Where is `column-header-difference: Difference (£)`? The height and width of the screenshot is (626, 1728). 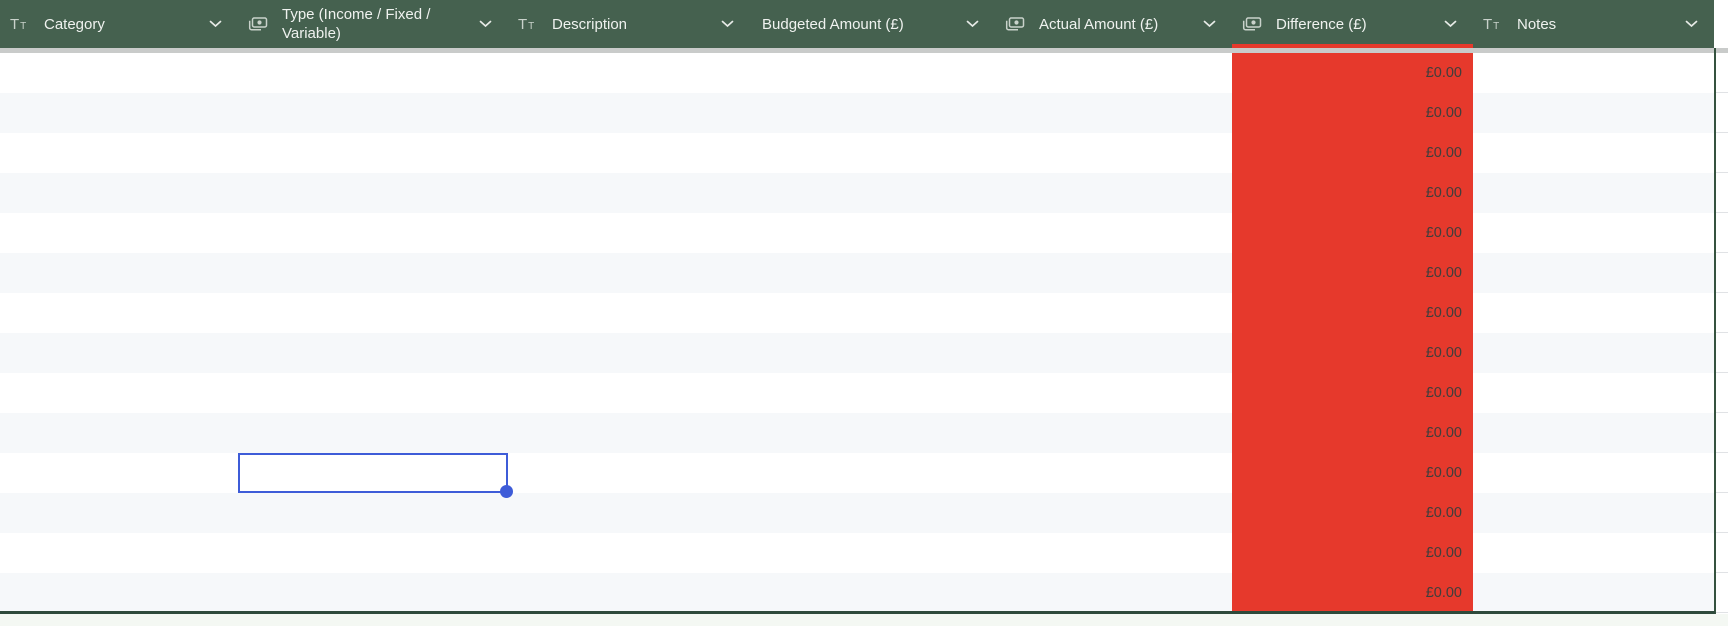 column-header-difference: Difference (£) is located at coordinates (1352, 24).